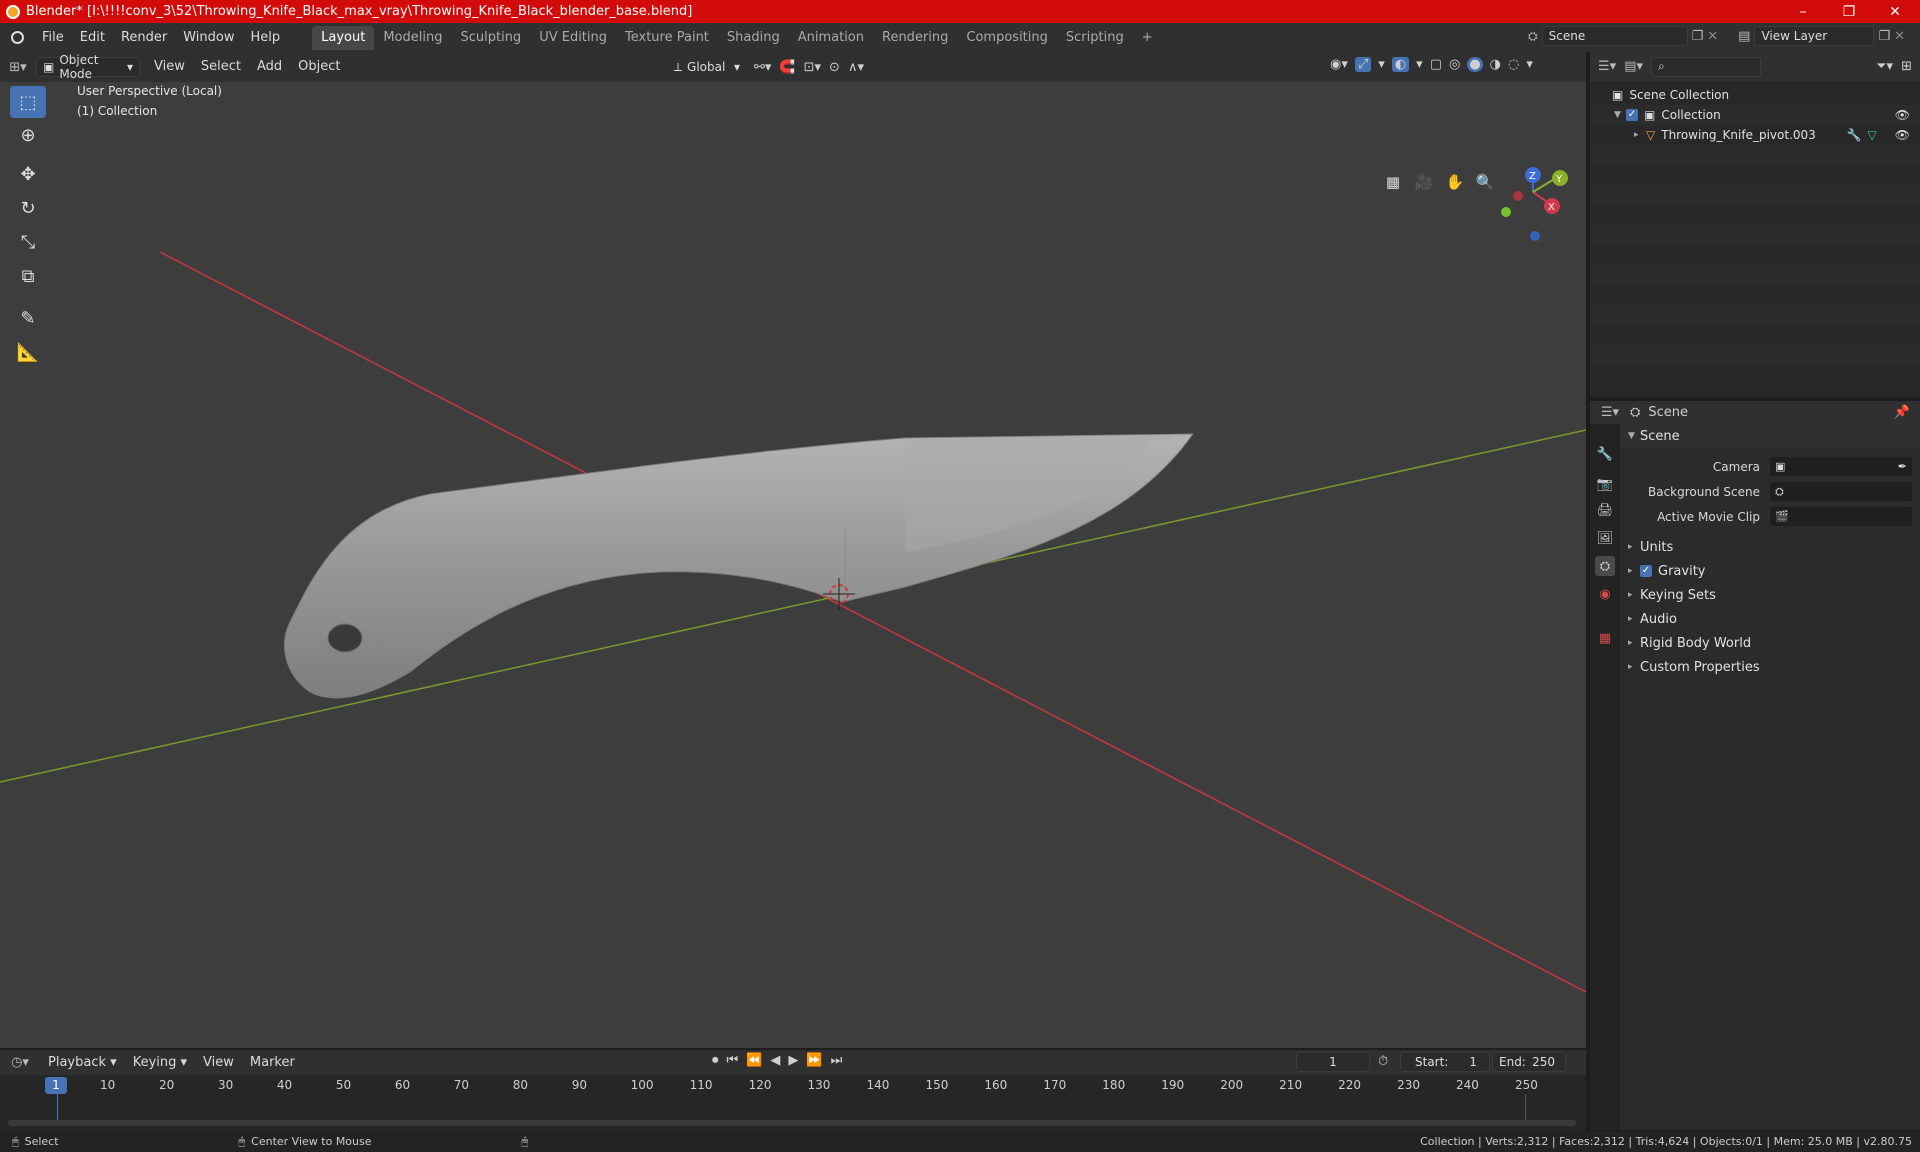 Image resolution: width=1920 pixels, height=1152 pixels. I want to click on active-movie-clip-field: 🎬, so click(1841, 516).